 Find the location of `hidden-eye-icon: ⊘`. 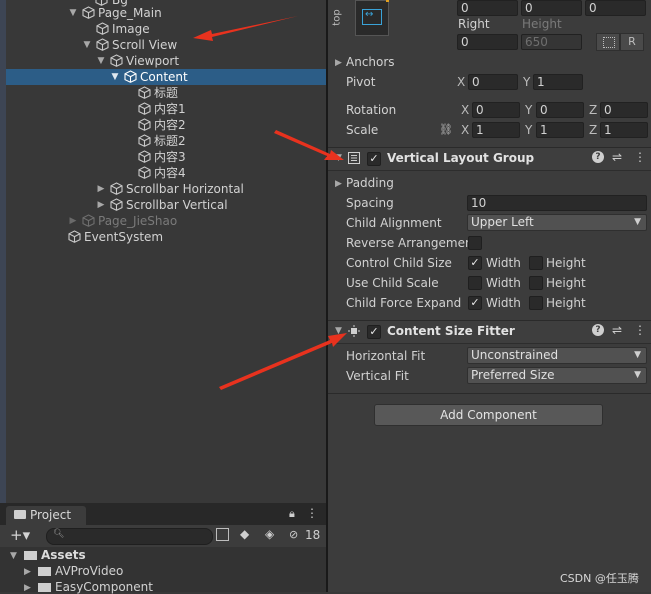

hidden-eye-icon: ⊘ is located at coordinates (293, 534).